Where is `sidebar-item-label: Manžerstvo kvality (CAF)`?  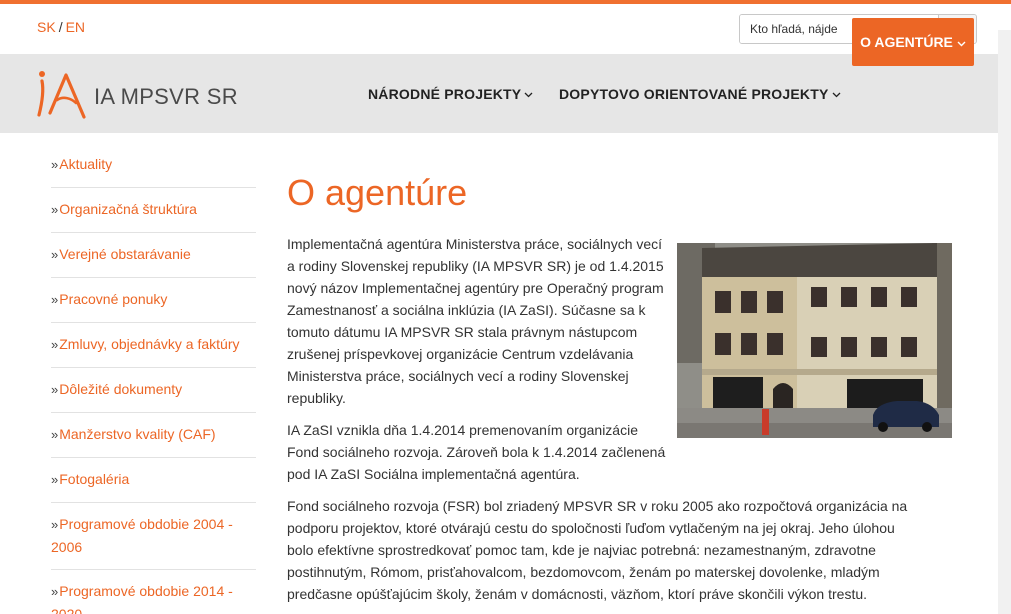 sidebar-item-label: Manžerstvo kvality (CAF) is located at coordinates (137, 434).